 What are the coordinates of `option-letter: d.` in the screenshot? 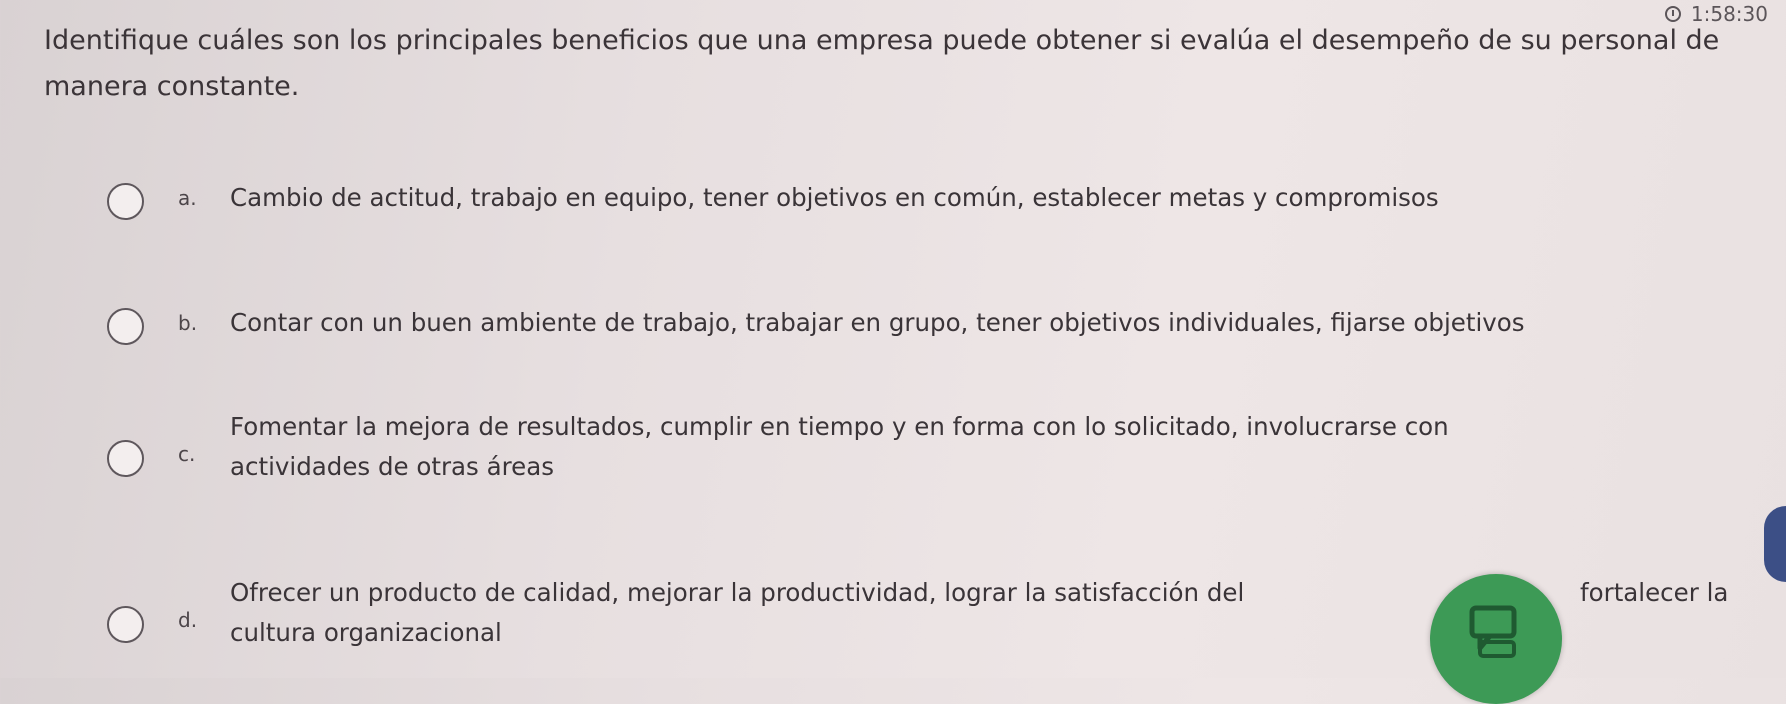 It's located at (188, 620).